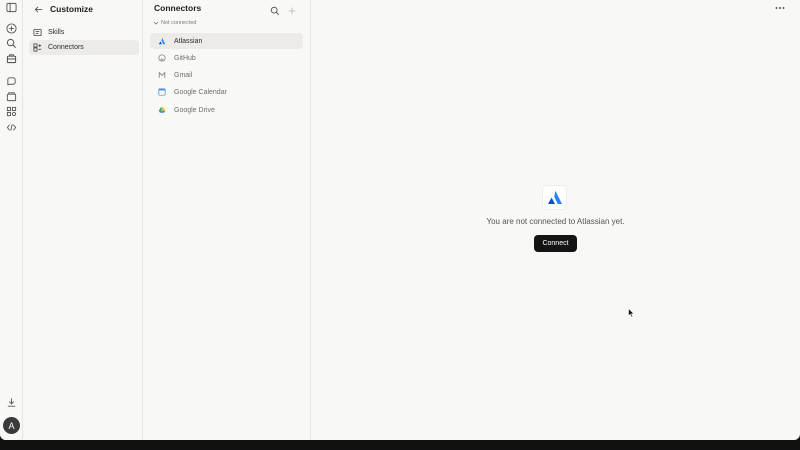 This screenshot has height=450, width=800. I want to click on avatar-initial: A, so click(11, 425).